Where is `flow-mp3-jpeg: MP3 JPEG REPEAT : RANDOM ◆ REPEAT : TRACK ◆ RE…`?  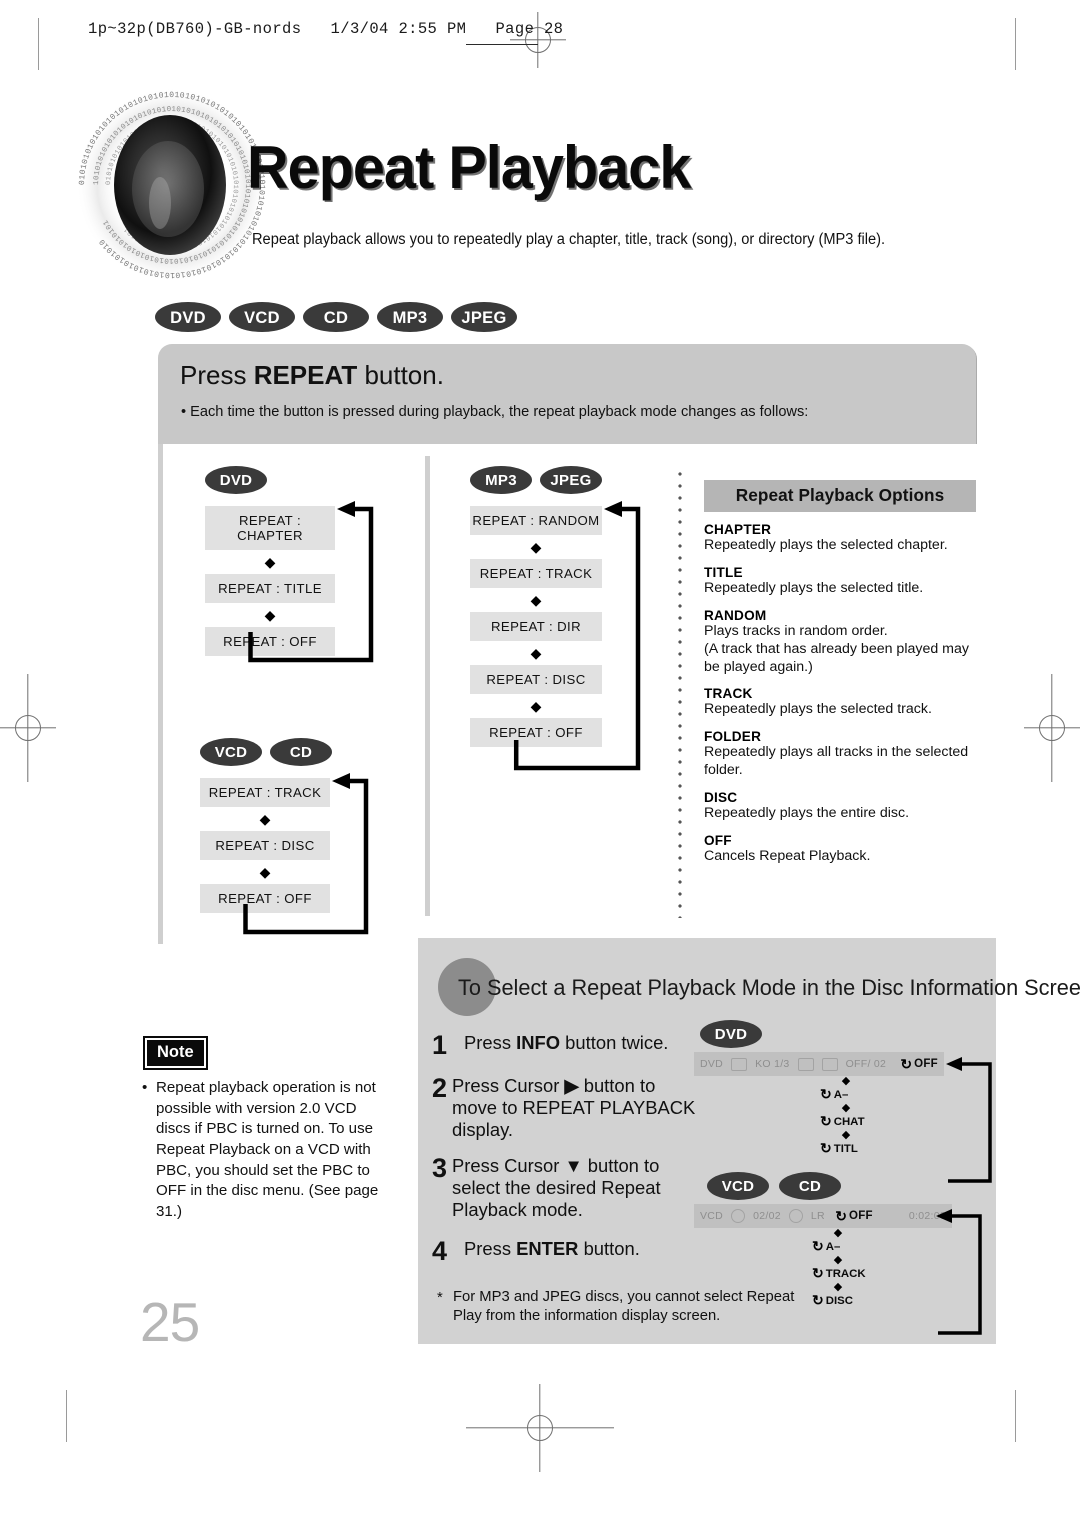 flow-mp3-jpeg: MP3 JPEG REPEAT : RANDOM ◆ REPEAT : TRACK ◆ RE… is located at coordinates (555, 618).